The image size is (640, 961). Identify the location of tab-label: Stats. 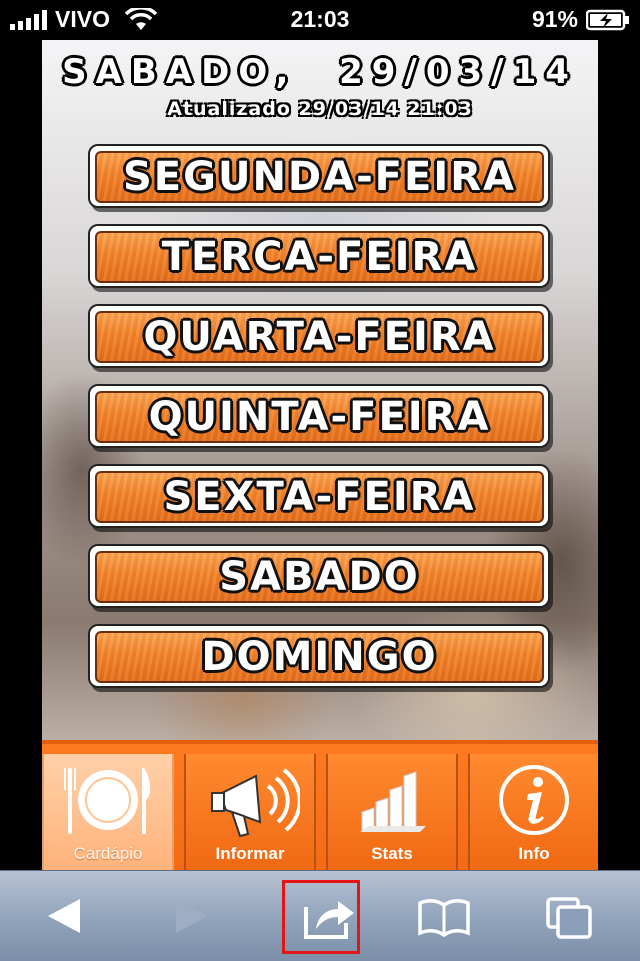
(392, 853).